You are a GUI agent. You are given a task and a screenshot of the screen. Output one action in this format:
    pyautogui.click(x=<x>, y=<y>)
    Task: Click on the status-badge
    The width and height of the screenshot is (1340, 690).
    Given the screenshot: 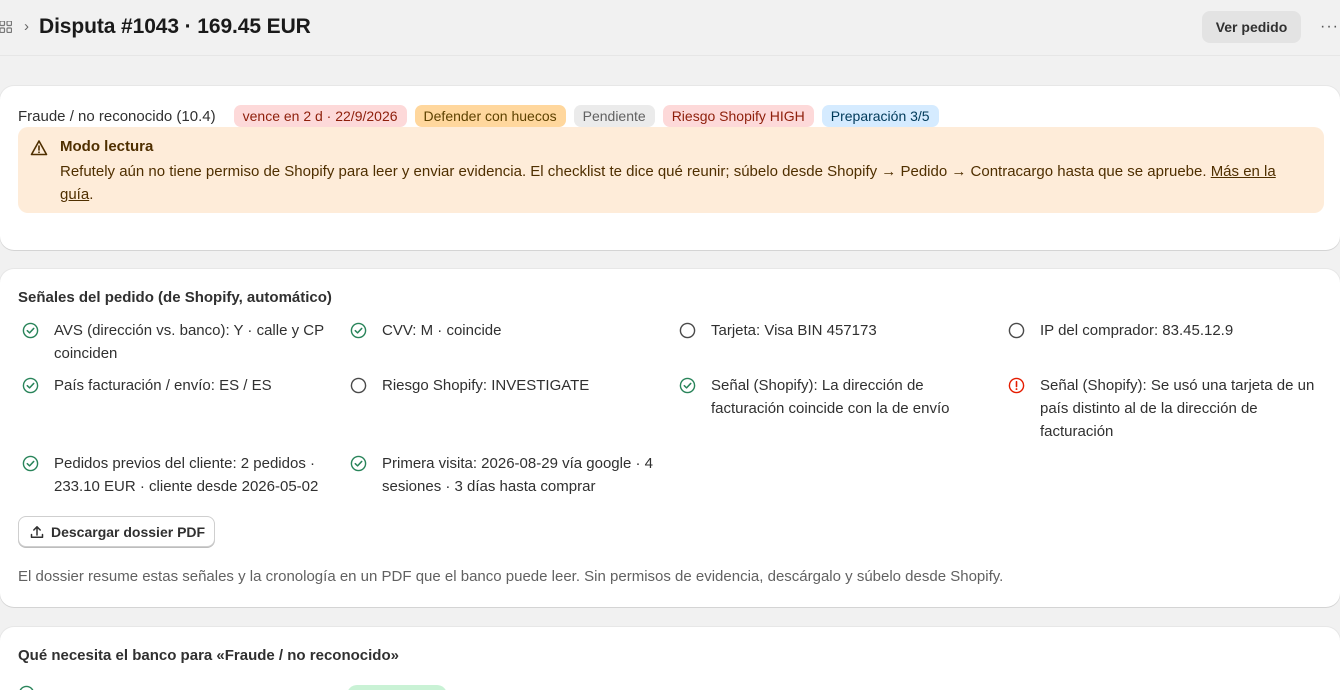 What is the action you would take?
    pyautogui.click(x=397, y=687)
    